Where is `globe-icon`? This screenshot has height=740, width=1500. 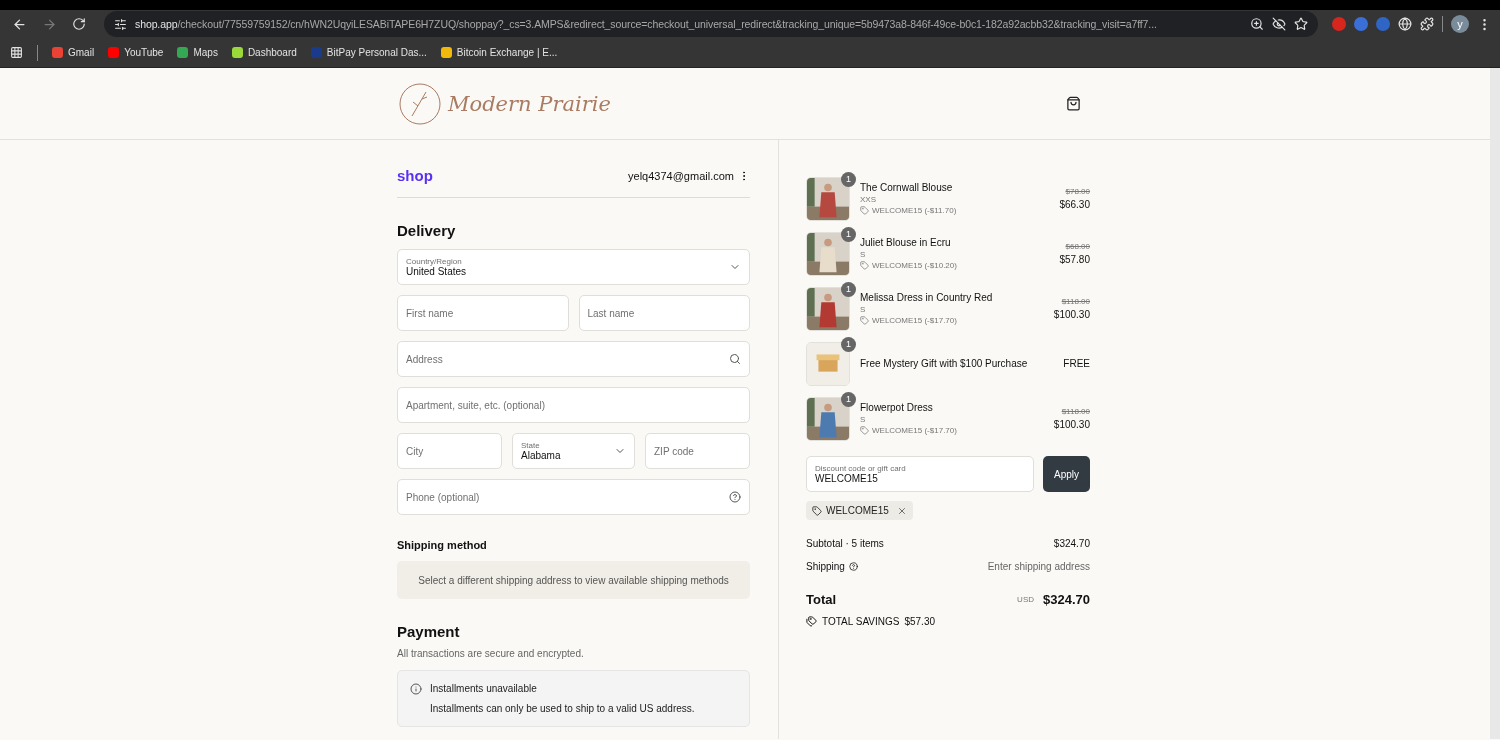 globe-icon is located at coordinates (1405, 24).